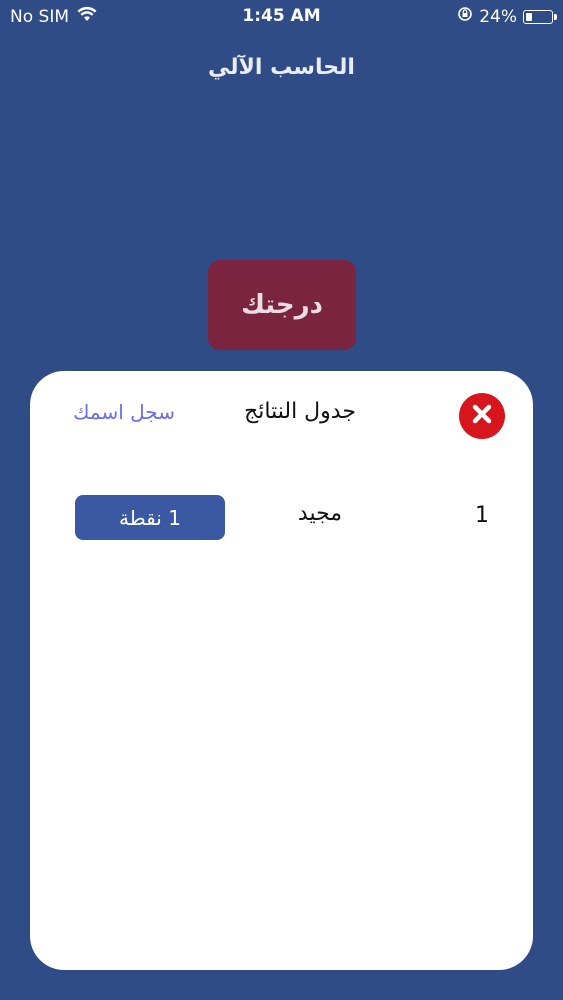 Image resolution: width=563 pixels, height=1000 pixels. I want to click on orientation-lock-icon, so click(465, 16).